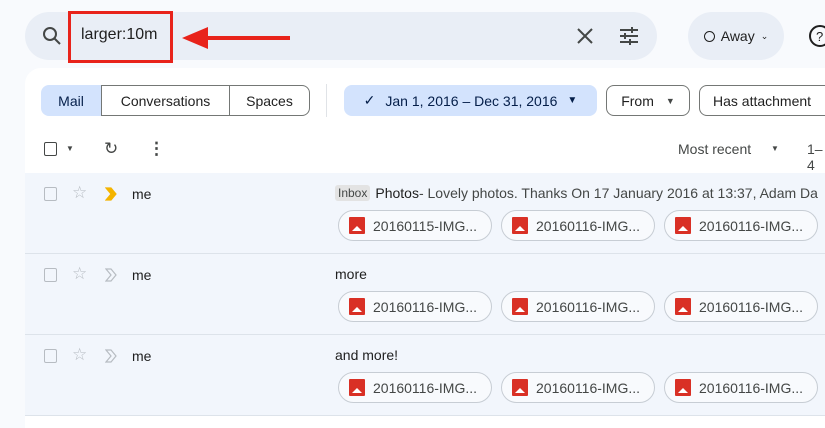  I want to click on date-range-label: Jan 1, 2016 – Dec 31, 2016, so click(471, 100).